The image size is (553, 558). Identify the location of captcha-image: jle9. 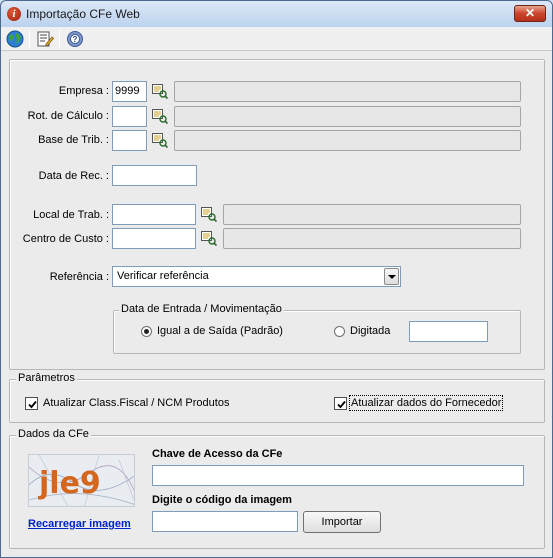
(81, 480).